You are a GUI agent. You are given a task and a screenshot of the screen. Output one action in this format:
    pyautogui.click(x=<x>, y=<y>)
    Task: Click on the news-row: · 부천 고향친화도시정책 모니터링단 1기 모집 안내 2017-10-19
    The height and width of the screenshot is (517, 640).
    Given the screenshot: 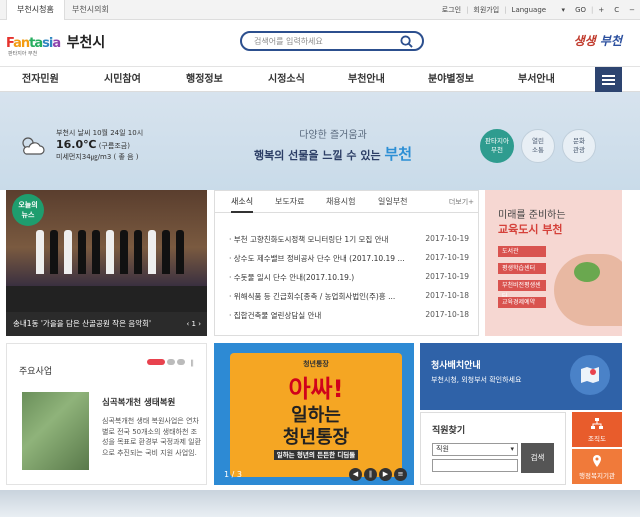 What is the action you would take?
    pyautogui.click(x=349, y=240)
    